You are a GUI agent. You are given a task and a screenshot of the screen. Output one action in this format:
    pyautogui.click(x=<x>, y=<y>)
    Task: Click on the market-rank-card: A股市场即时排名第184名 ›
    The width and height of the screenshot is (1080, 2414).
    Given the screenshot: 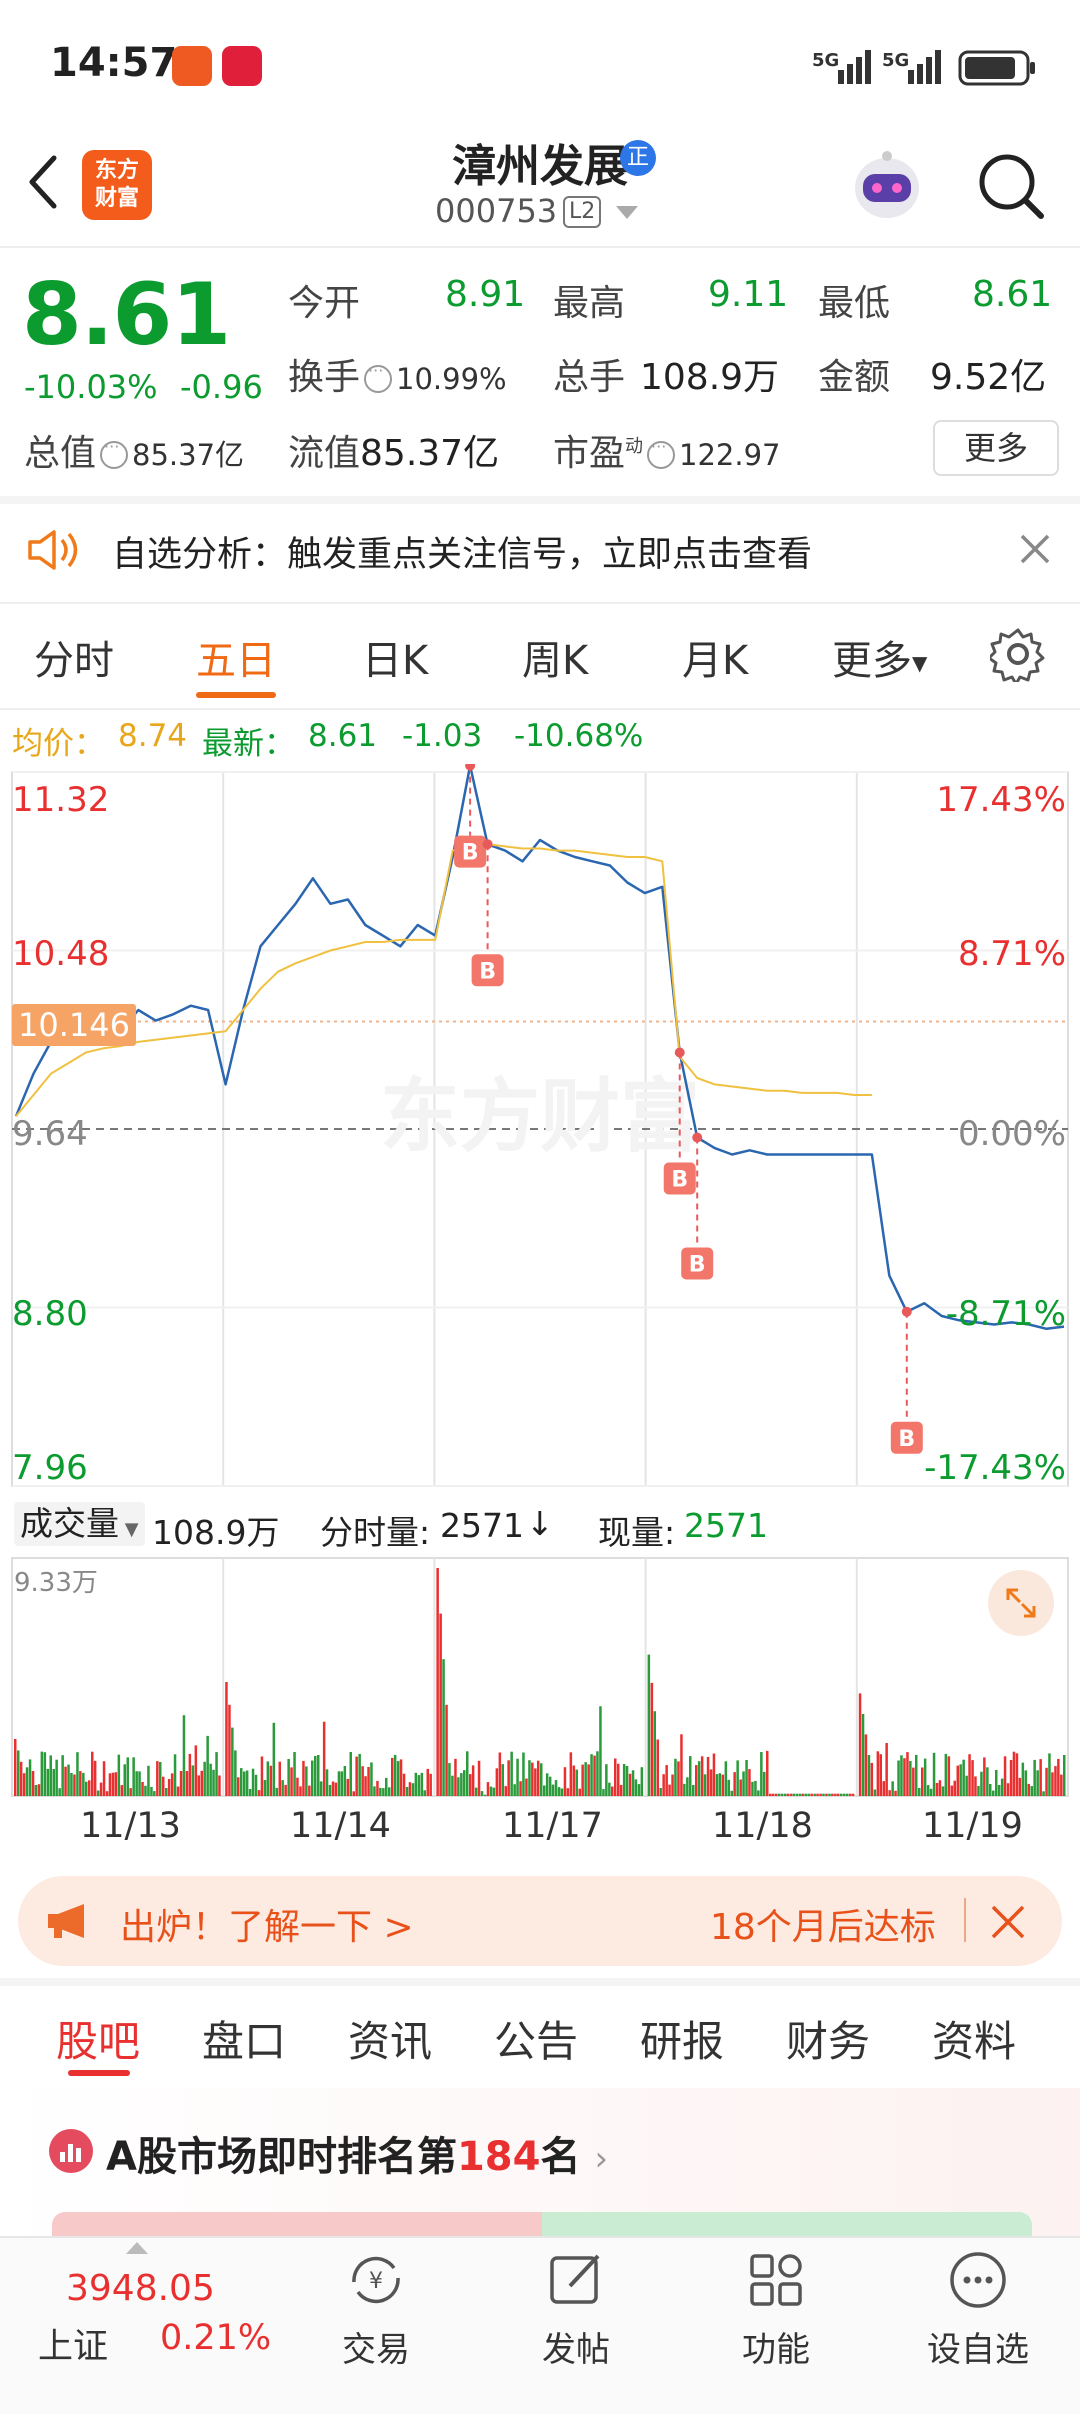 What is the action you would take?
    pyautogui.click(x=540, y=2163)
    